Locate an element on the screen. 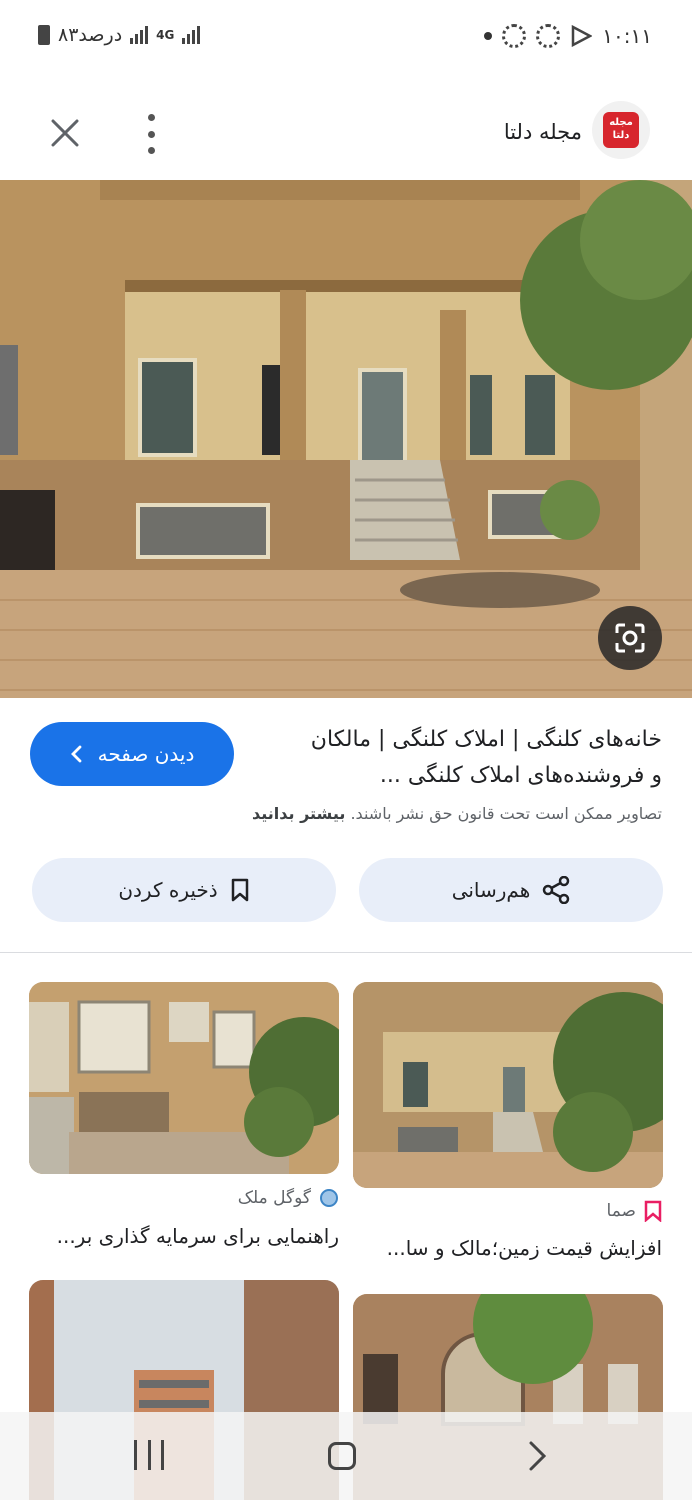 The image size is (692, 1500). related-source-1: صما is located at coordinates (634, 1211).